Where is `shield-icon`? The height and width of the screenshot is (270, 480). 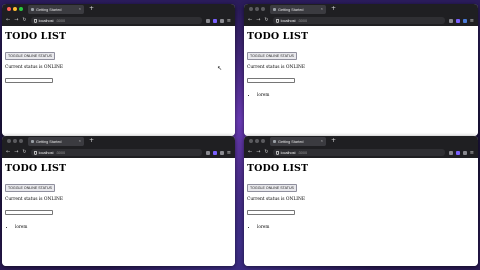 shield-icon is located at coordinates (35, 20).